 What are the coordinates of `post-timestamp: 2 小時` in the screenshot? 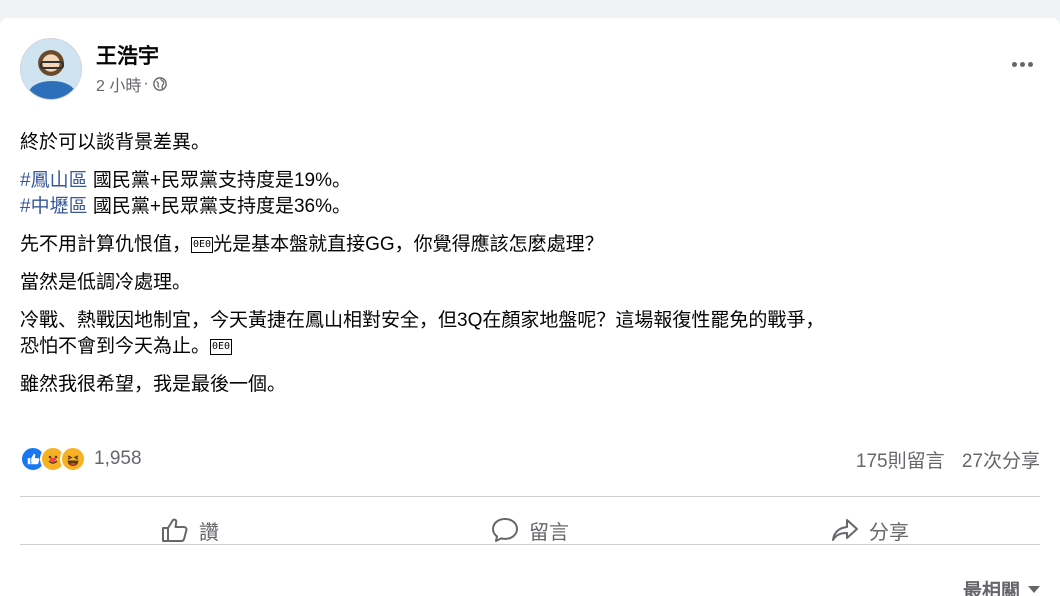 It's located at (118, 84).